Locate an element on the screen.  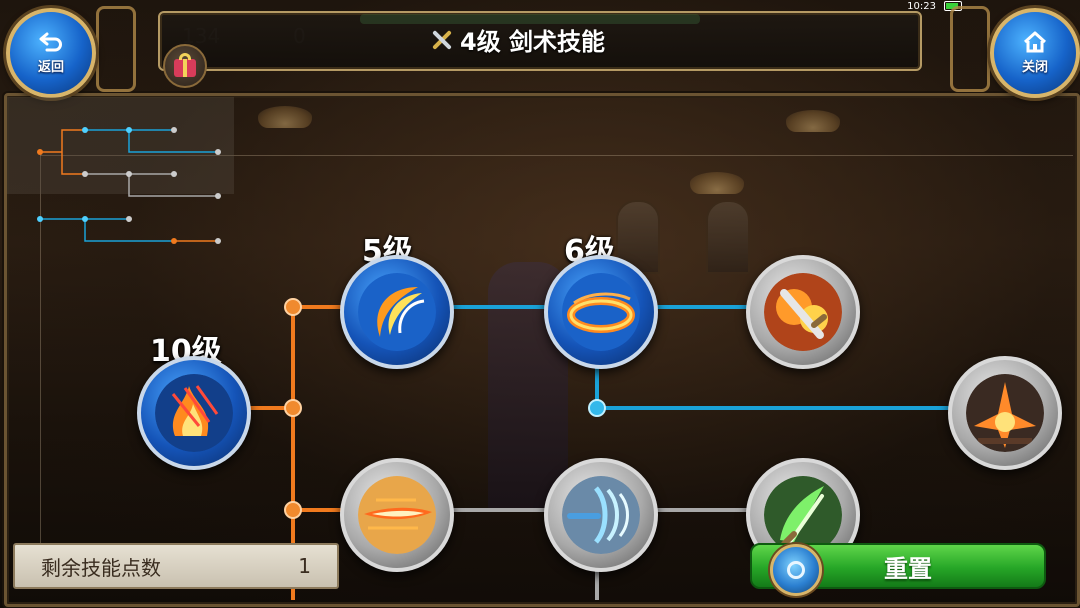
skill-node-wind-wave is located at coordinates (601, 515).